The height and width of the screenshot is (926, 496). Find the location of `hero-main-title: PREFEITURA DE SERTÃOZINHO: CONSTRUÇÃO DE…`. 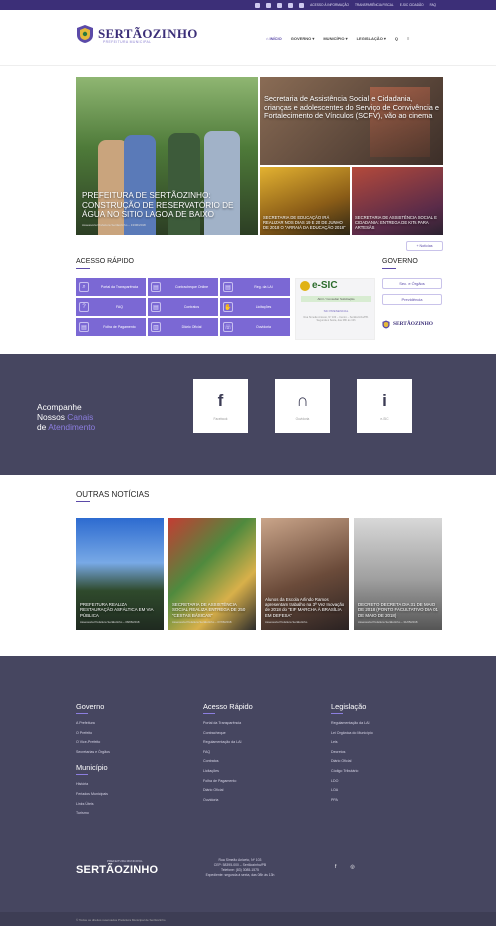

hero-main-title: PREFEITURA DE SERTÃOZINHO: CONSTRUÇÃO DE… is located at coordinates (167, 205).